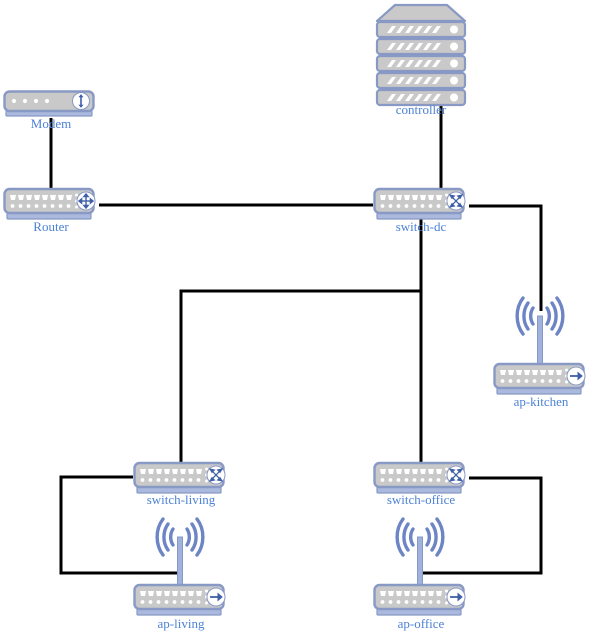 The height and width of the screenshot is (637, 592). What do you see at coordinates (421, 499) in the screenshot?
I see `node-label-switch-office: switch-office` at bounding box center [421, 499].